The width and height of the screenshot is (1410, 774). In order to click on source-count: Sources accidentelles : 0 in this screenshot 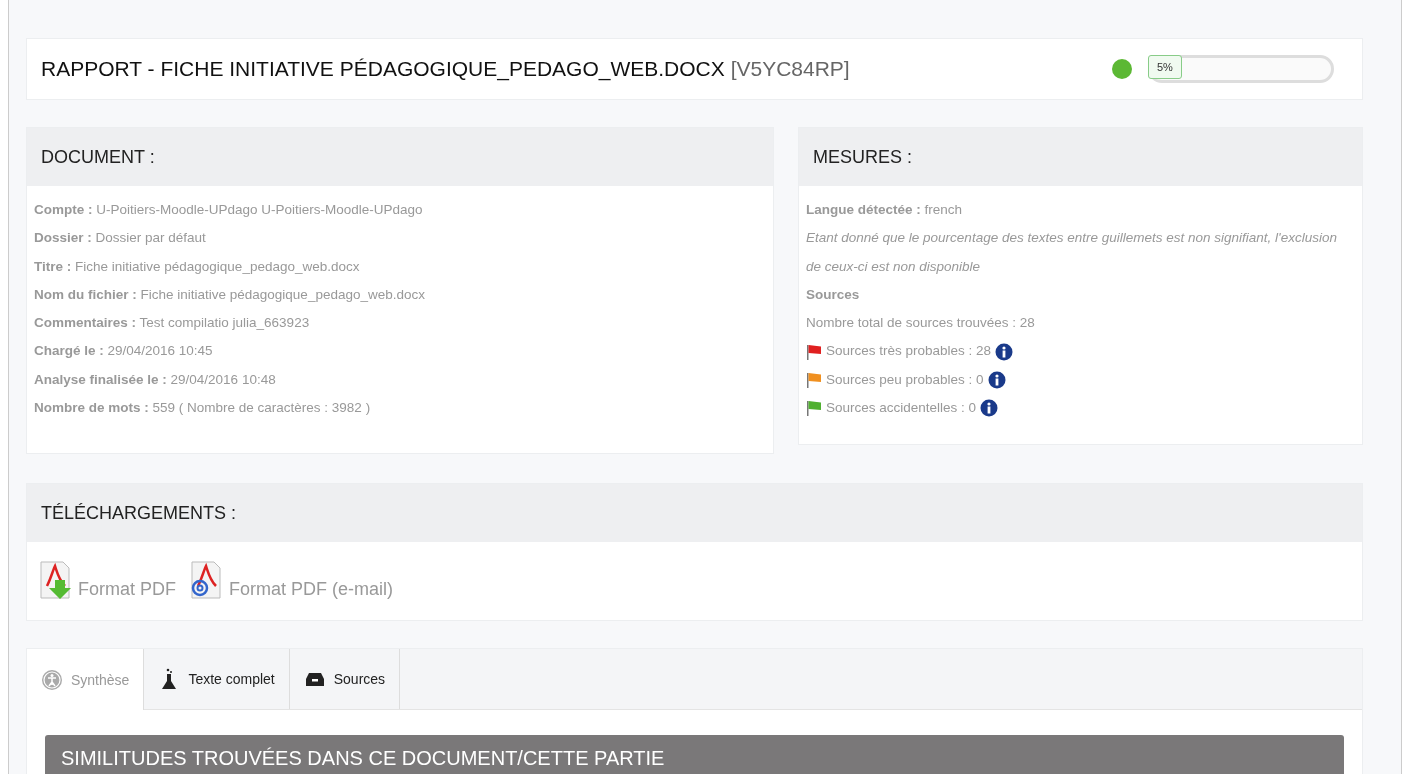, I will do `click(901, 408)`.